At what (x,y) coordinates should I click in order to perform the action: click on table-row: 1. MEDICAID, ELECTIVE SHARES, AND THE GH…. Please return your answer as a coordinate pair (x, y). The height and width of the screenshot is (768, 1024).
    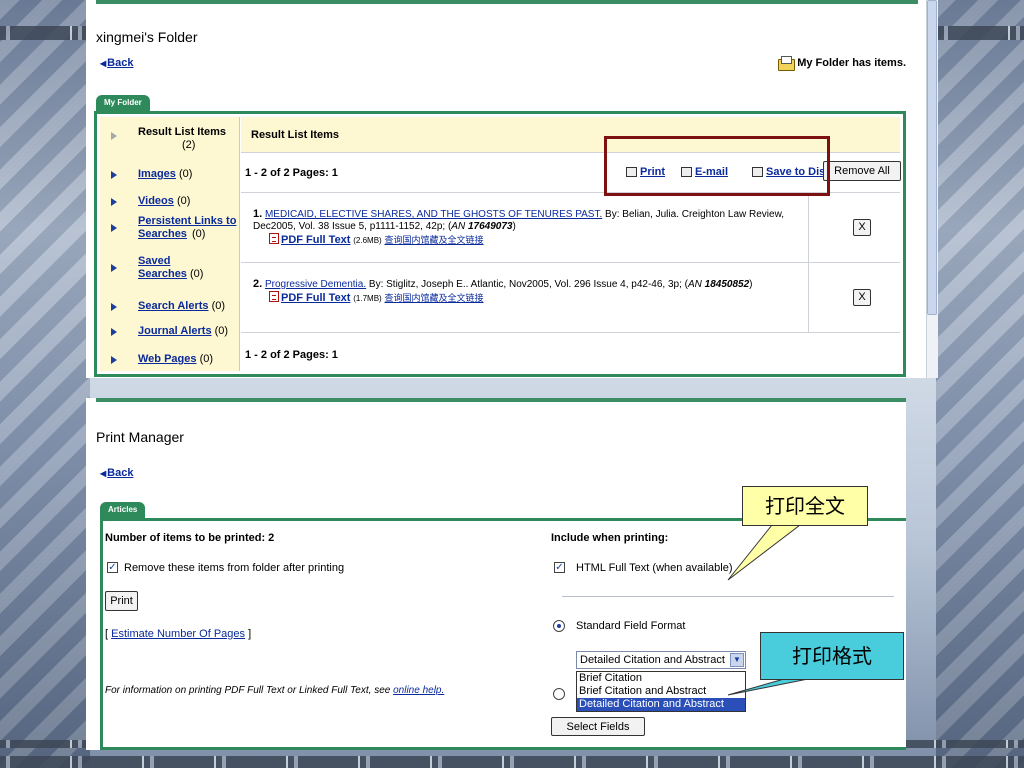
    Looking at the image, I should click on (570, 228).